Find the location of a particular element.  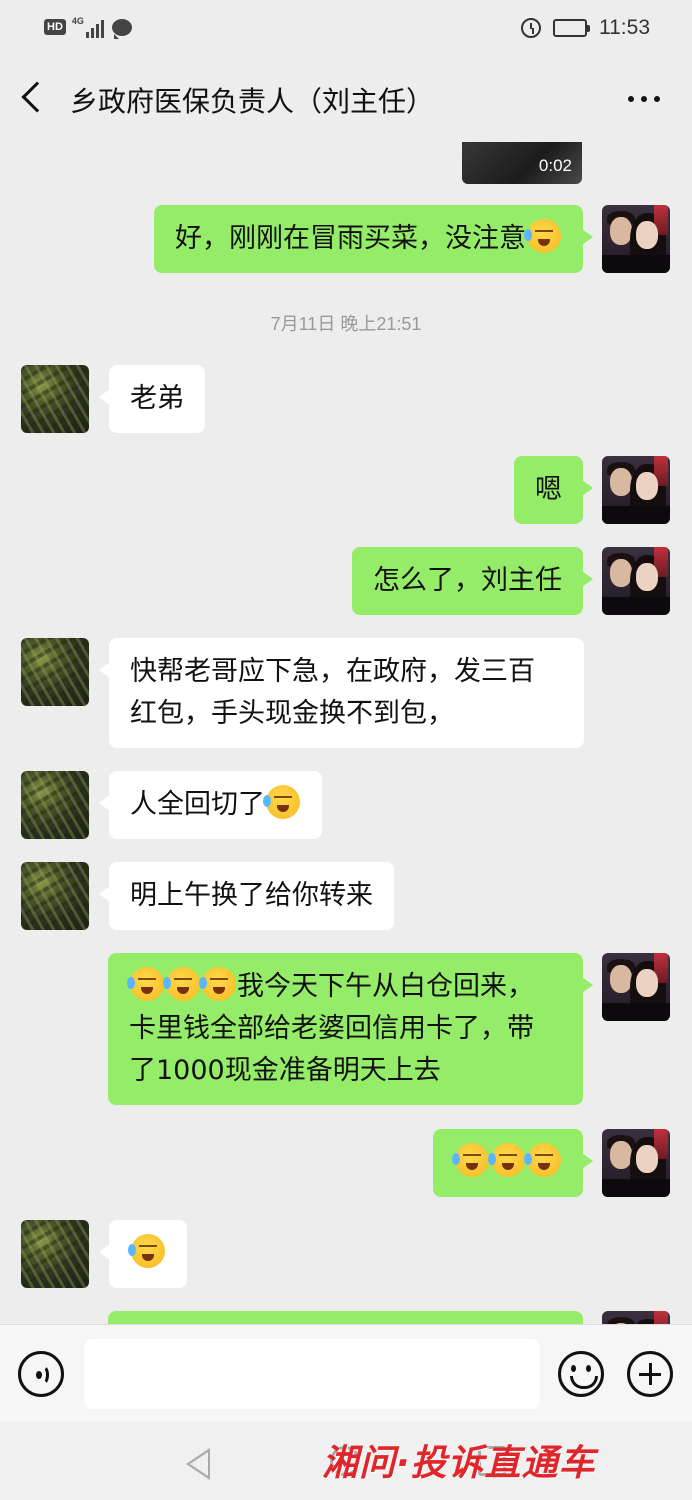

voice-input-icon is located at coordinates (41, 1374).